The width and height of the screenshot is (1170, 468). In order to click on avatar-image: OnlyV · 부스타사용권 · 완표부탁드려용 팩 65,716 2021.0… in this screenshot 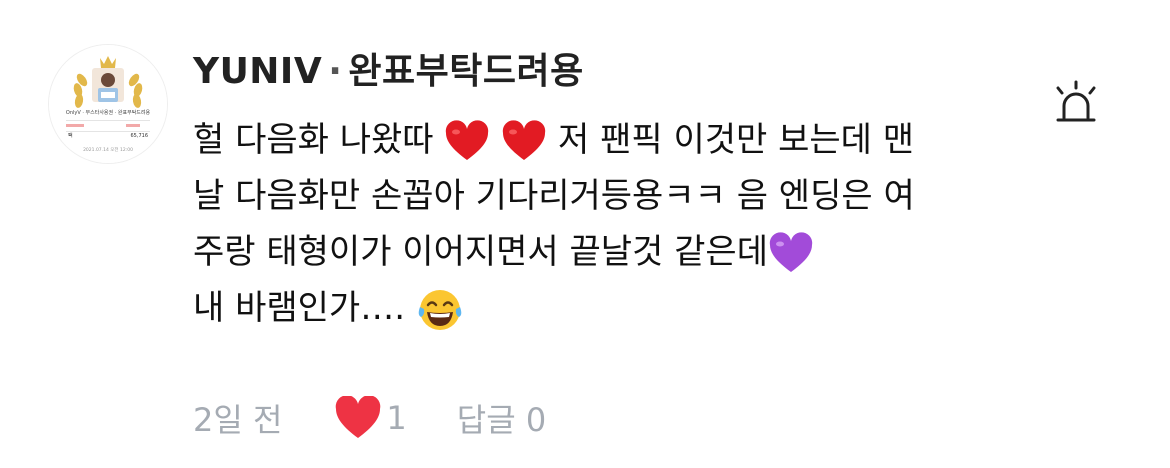, I will do `click(108, 104)`.